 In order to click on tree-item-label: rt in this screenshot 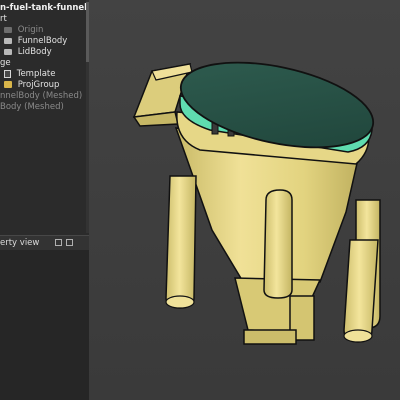, I will do `click(3, 19)`.